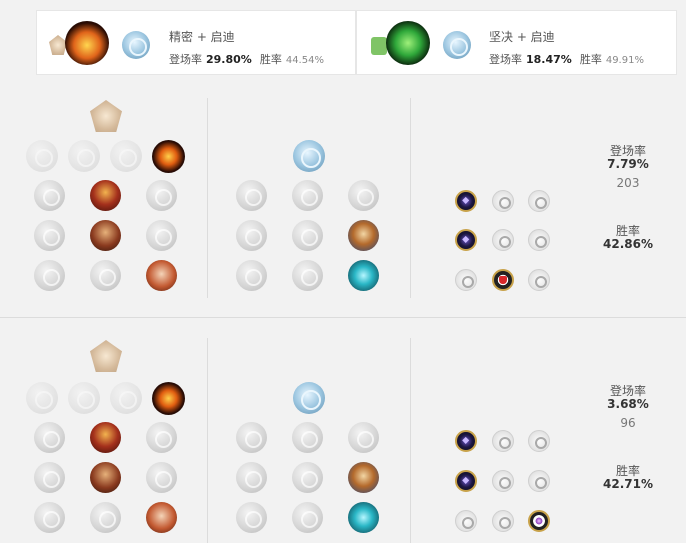 The image size is (686, 543). I want to click on win-rate-value: 42.71%, so click(628, 484).